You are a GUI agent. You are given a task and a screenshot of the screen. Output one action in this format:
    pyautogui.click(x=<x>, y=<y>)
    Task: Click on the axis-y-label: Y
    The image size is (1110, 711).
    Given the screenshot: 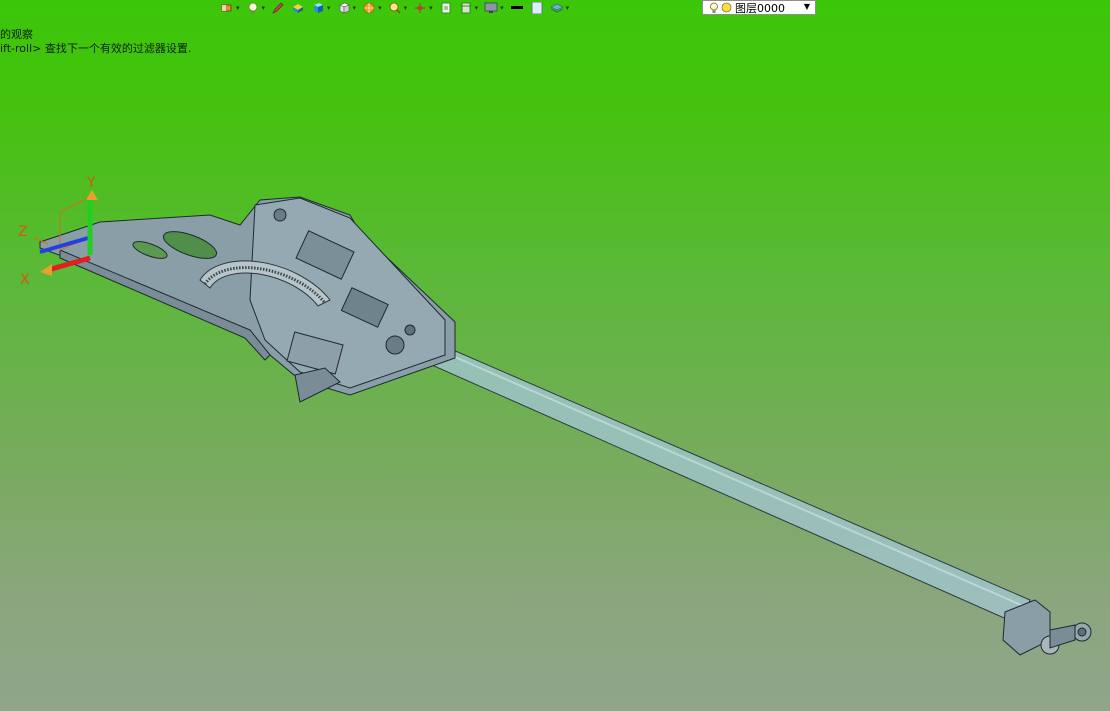 What is the action you would take?
    pyautogui.click(x=91, y=183)
    